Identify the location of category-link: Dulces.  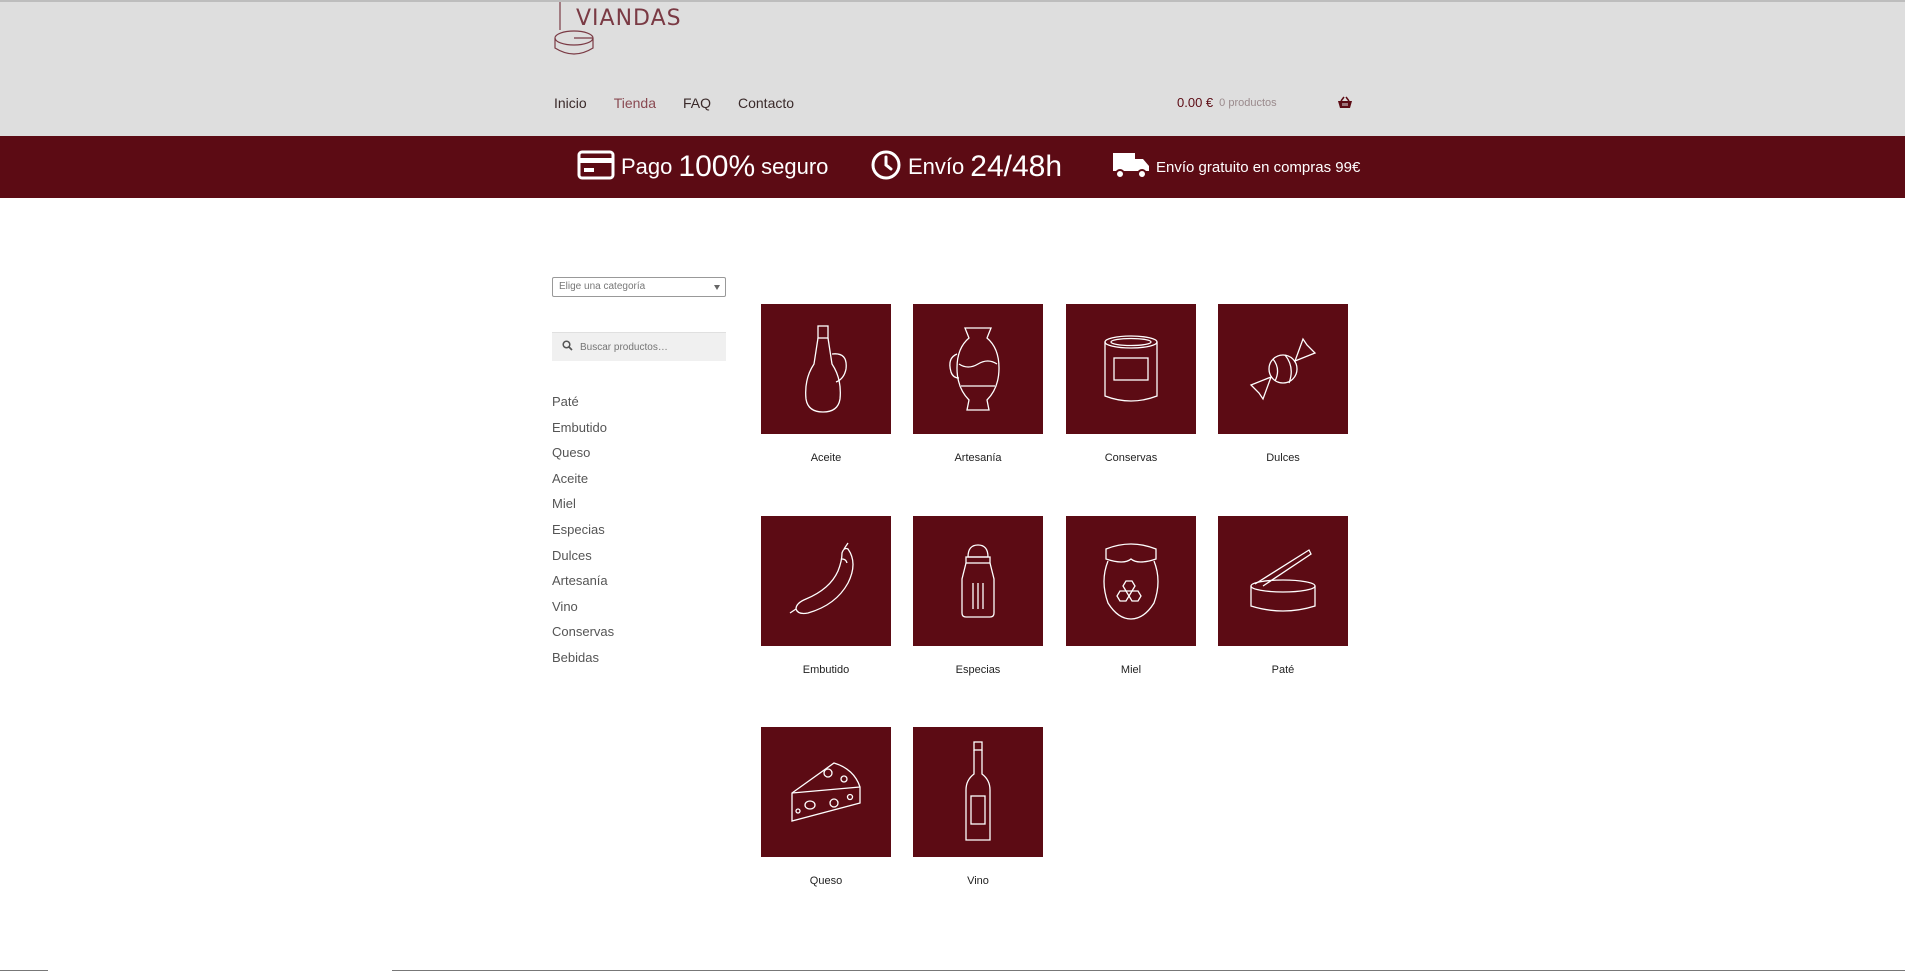
(639, 561).